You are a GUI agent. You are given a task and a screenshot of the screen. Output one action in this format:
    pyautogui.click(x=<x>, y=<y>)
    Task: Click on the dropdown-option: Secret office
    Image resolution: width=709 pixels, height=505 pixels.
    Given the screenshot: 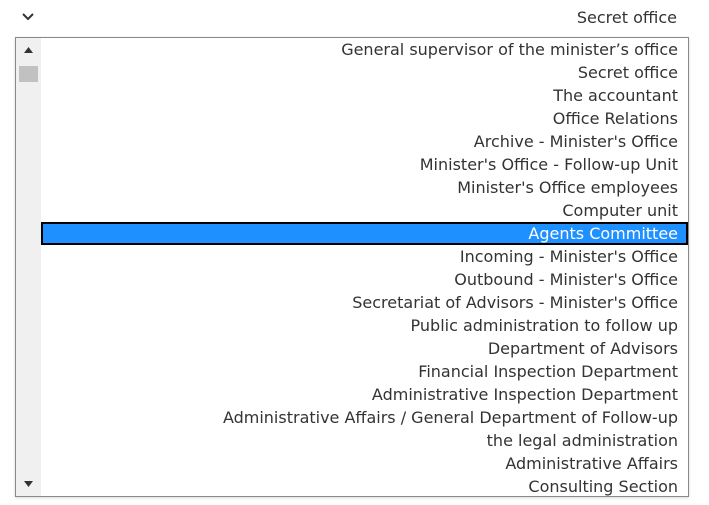 What is the action you would take?
    pyautogui.click(x=364, y=72)
    